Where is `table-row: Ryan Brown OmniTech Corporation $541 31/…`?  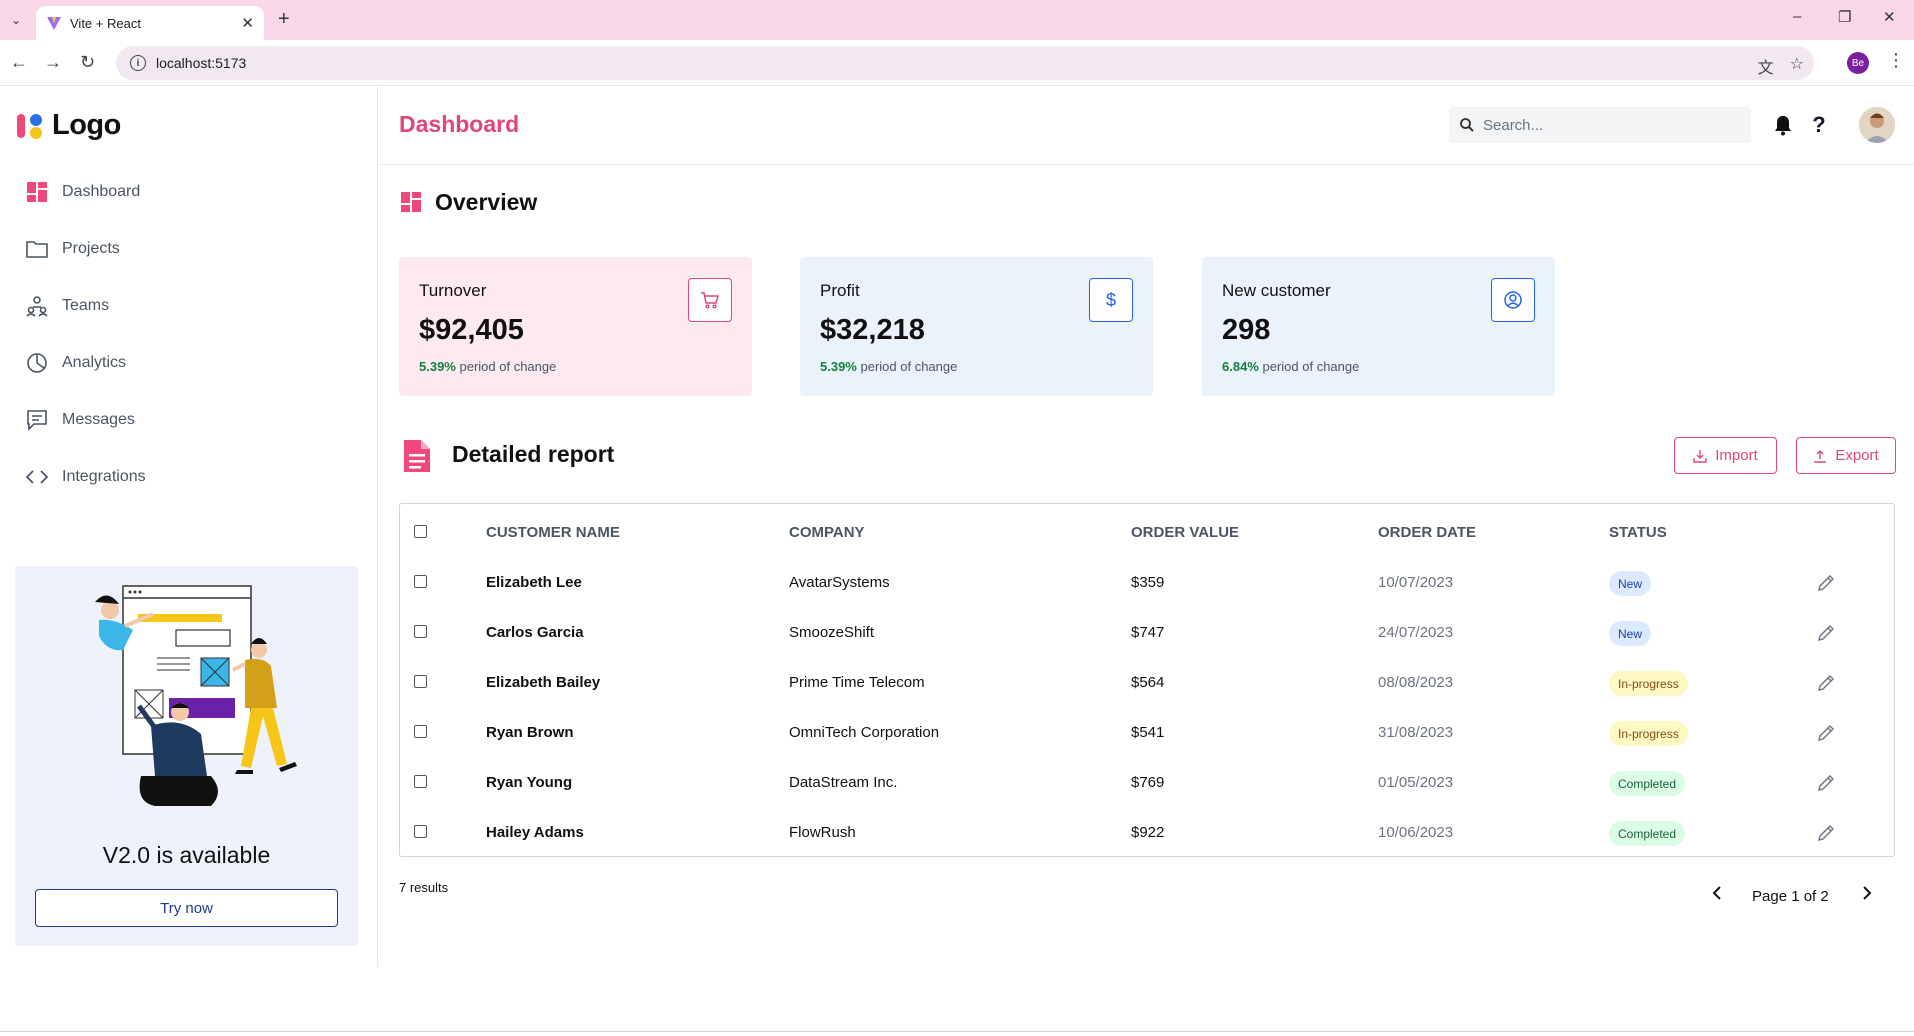
table-row: Ryan Brown OmniTech Corporation $541 31/… is located at coordinates (1148, 734).